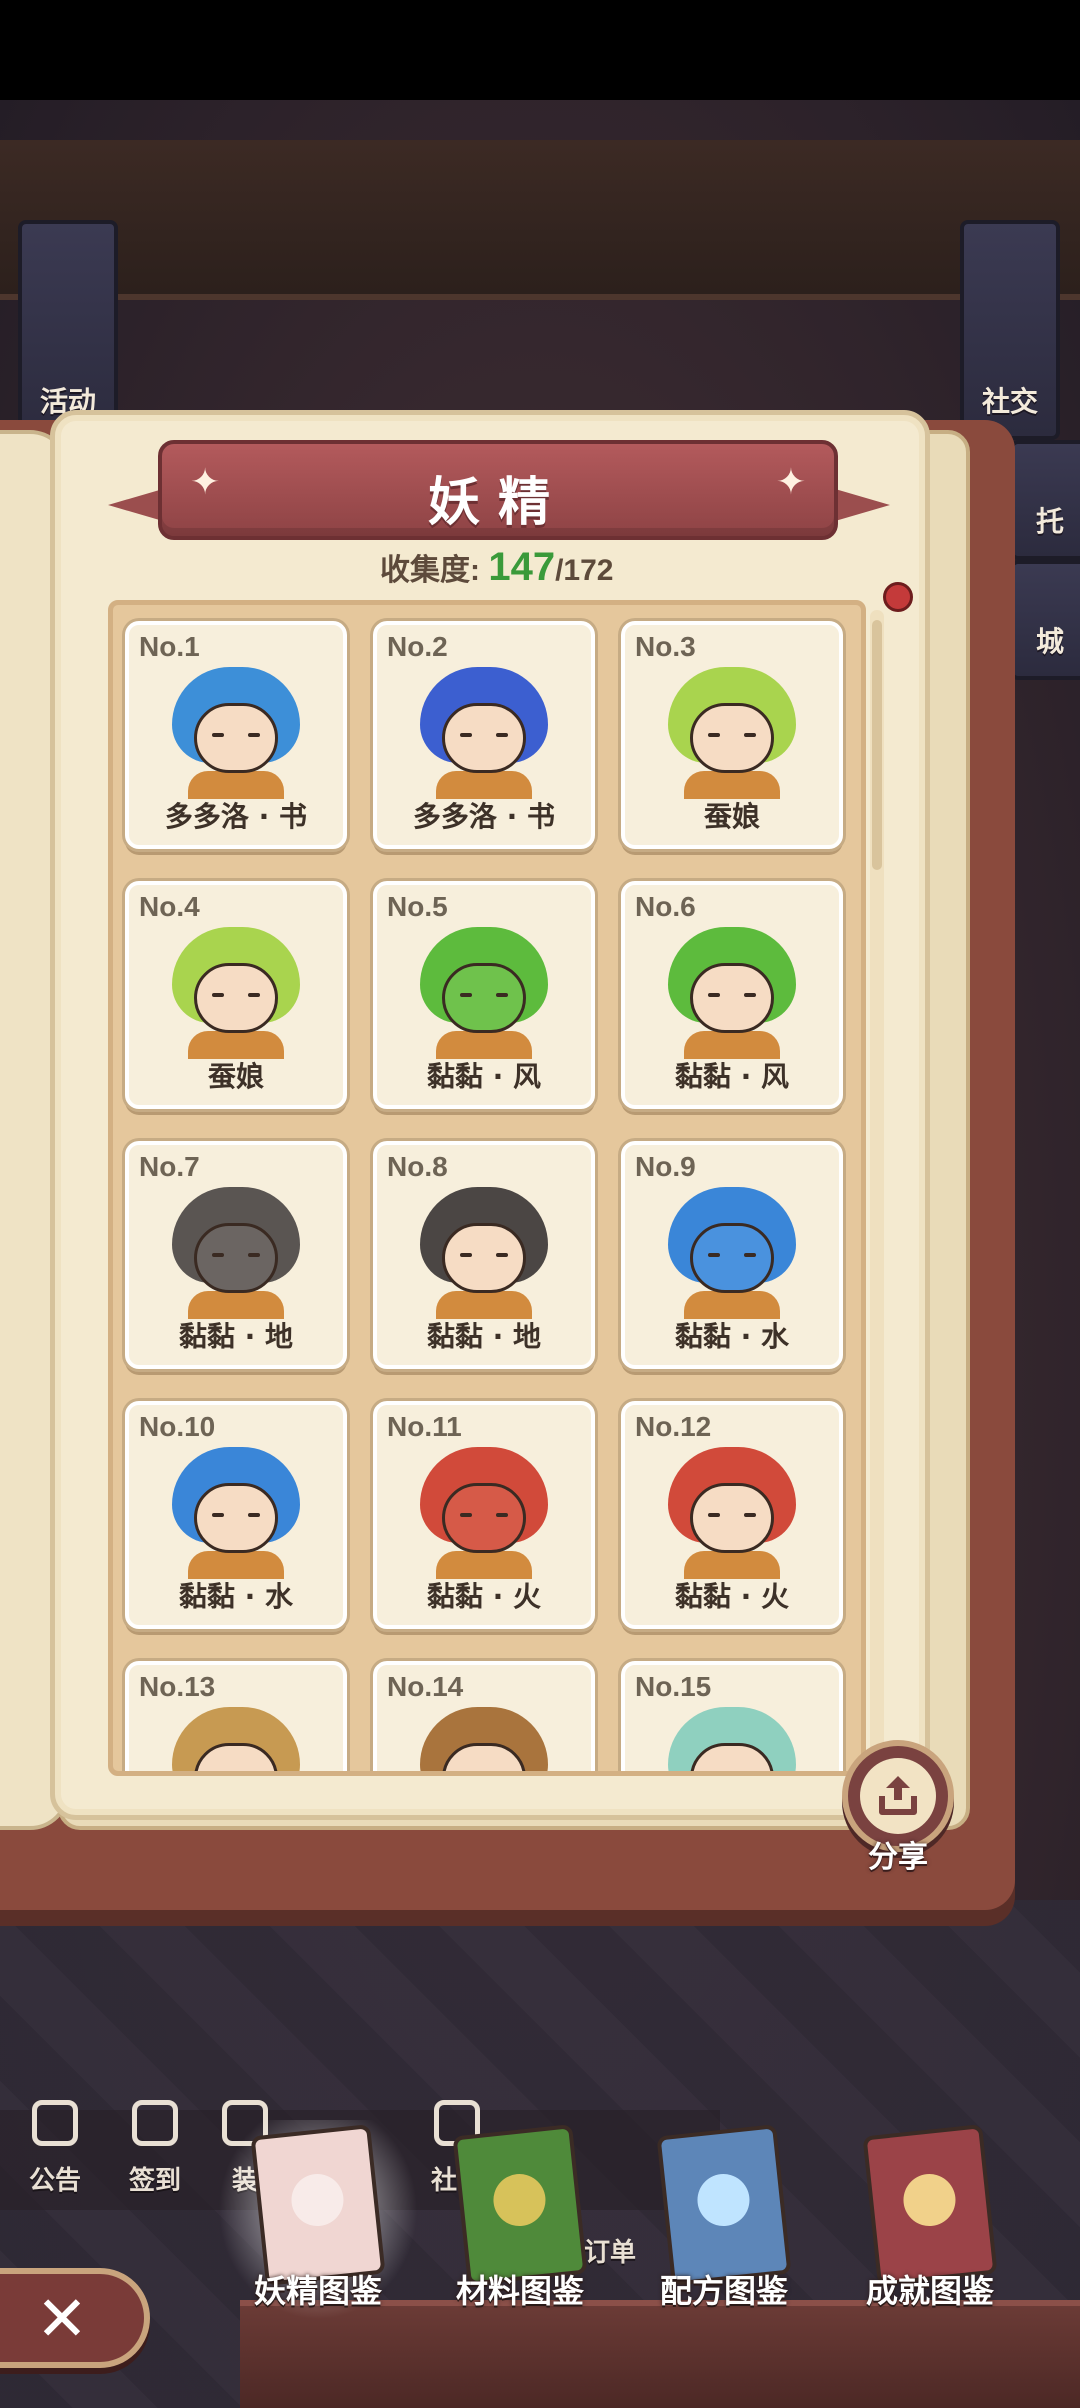  I want to click on tab-recipe-guide: 配方图鉴, so click(724, 2217).